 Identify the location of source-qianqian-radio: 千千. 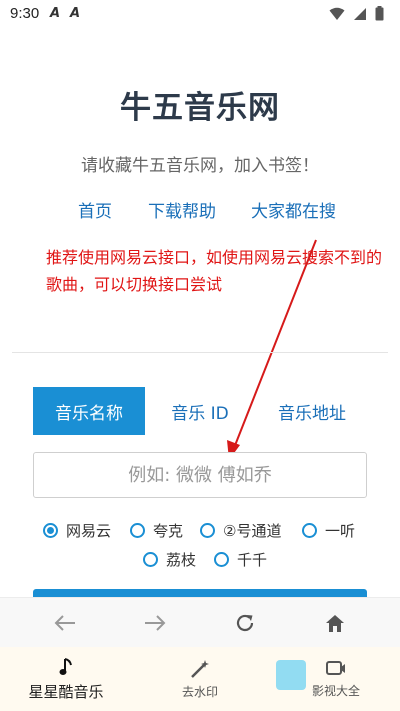
(240, 559).